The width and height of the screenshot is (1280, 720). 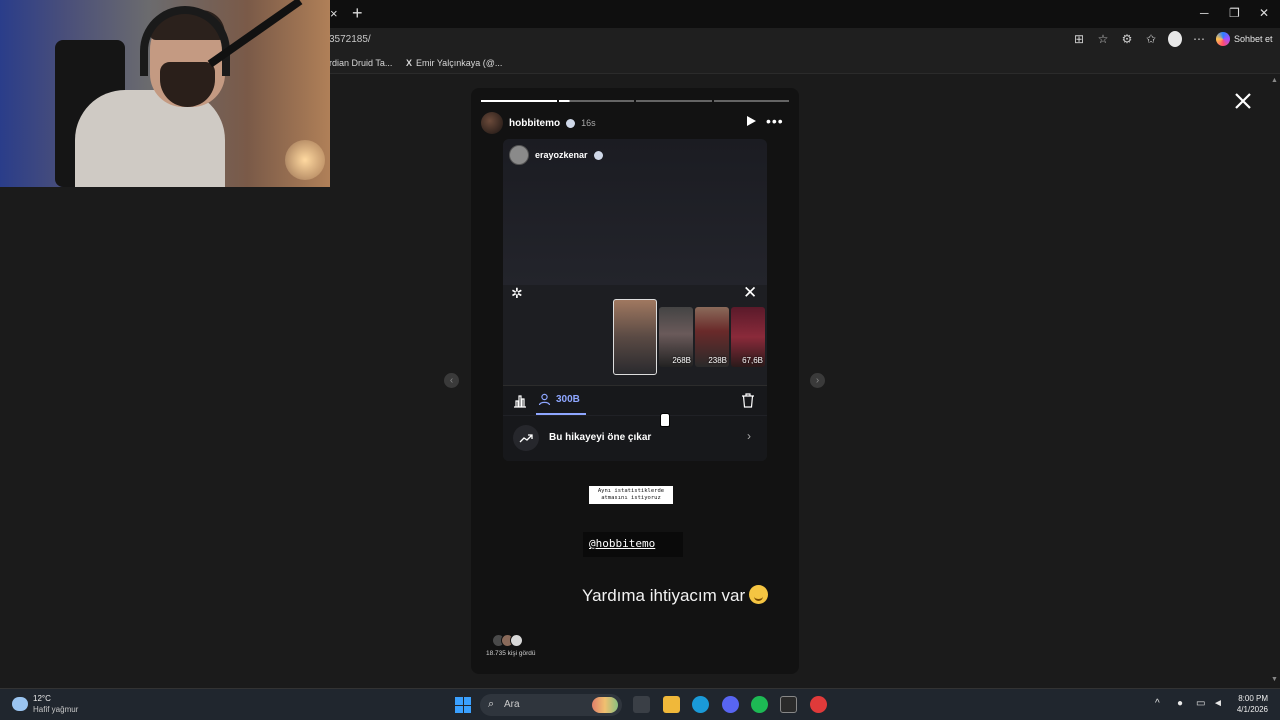 What do you see at coordinates (1253, 39) in the screenshot?
I see `copilot-label: Sohbet et` at bounding box center [1253, 39].